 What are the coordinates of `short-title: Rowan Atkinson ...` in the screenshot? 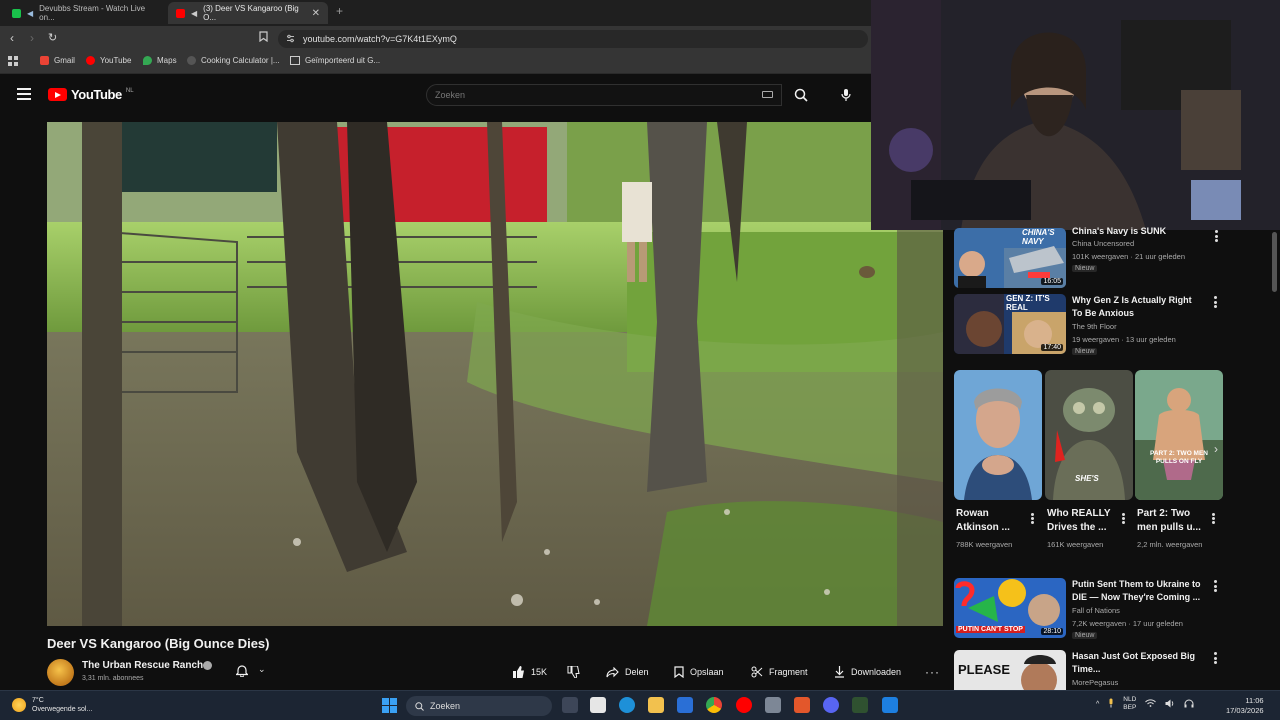 It's located at (991, 521).